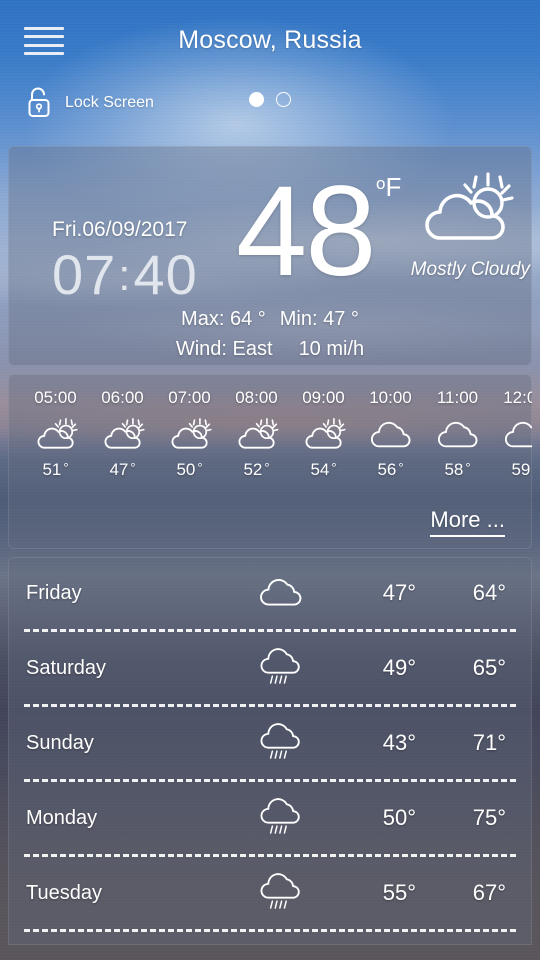 The height and width of the screenshot is (960, 540). What do you see at coordinates (60, 742) in the screenshot?
I see `day-name: Sunday` at bounding box center [60, 742].